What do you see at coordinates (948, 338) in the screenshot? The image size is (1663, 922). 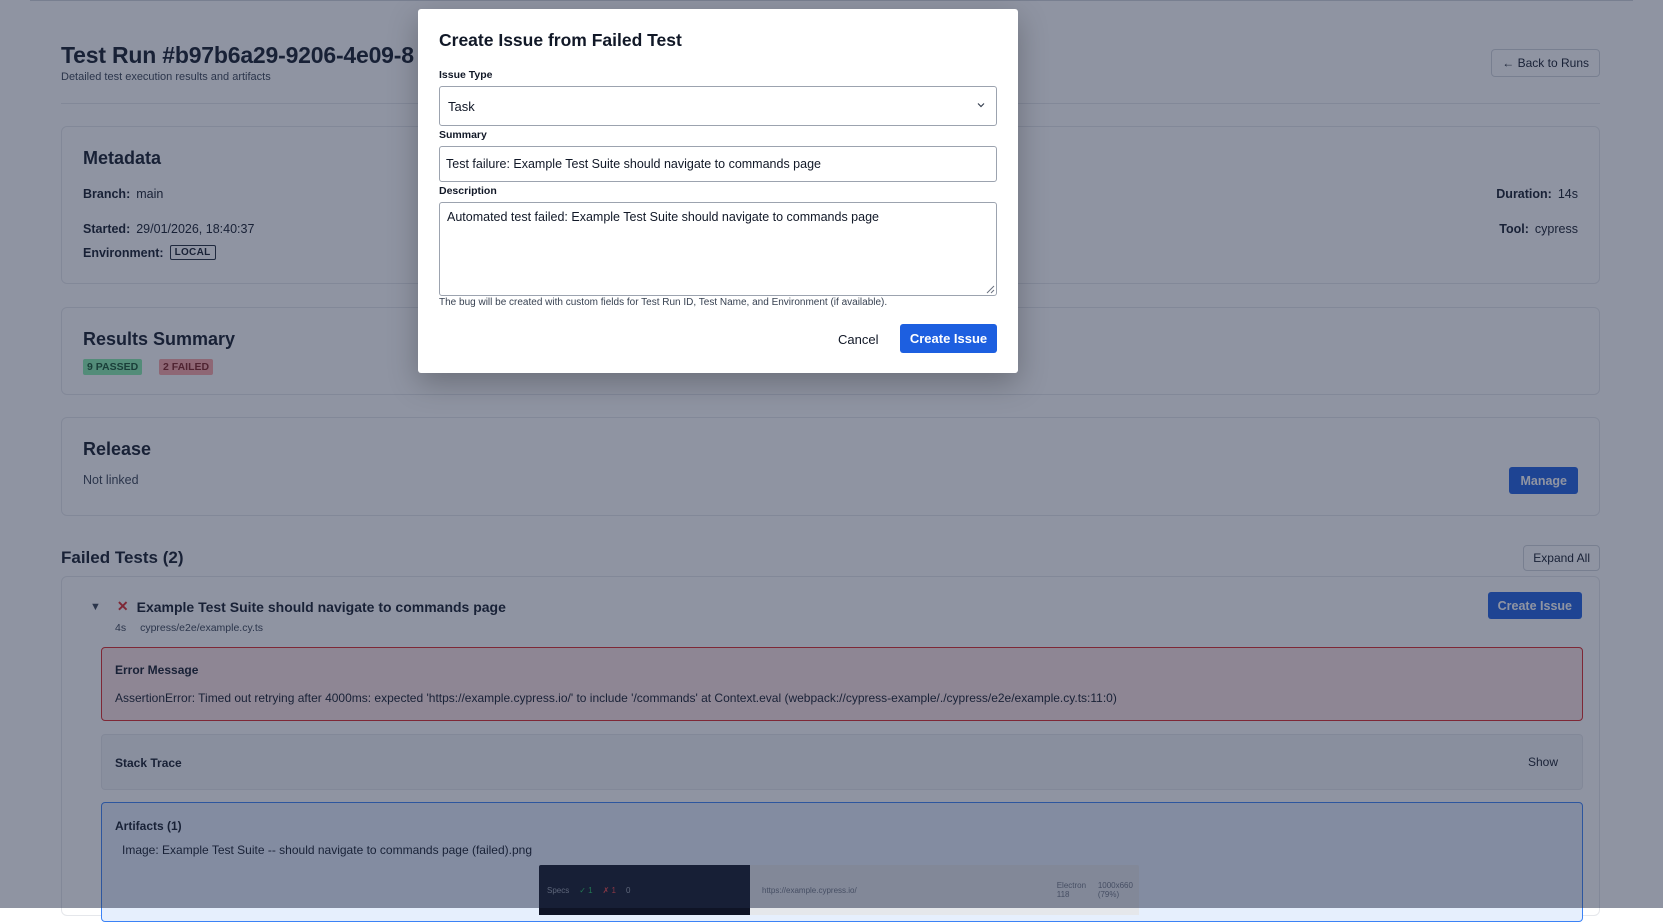 I see `modal-create-issue-button: Create Issue` at bounding box center [948, 338].